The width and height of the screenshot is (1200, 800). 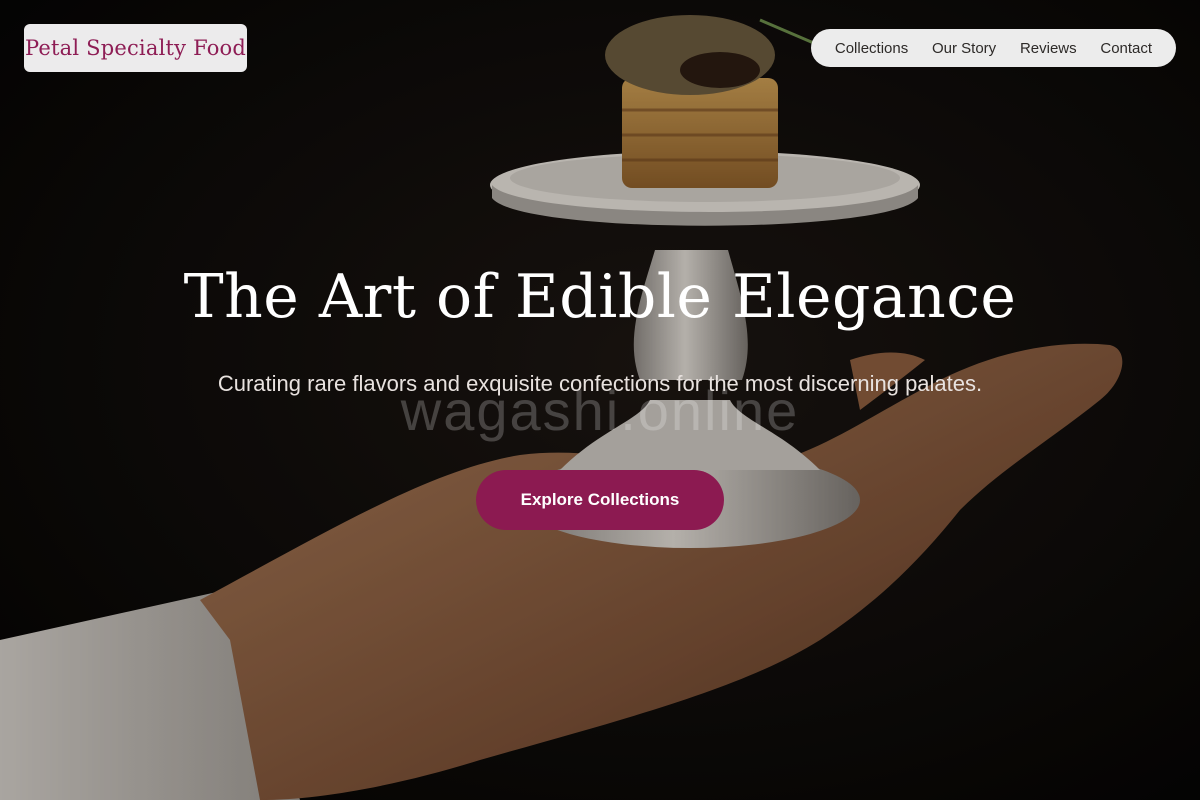 What do you see at coordinates (871, 48) in the screenshot?
I see `nav-link-collections: Collections` at bounding box center [871, 48].